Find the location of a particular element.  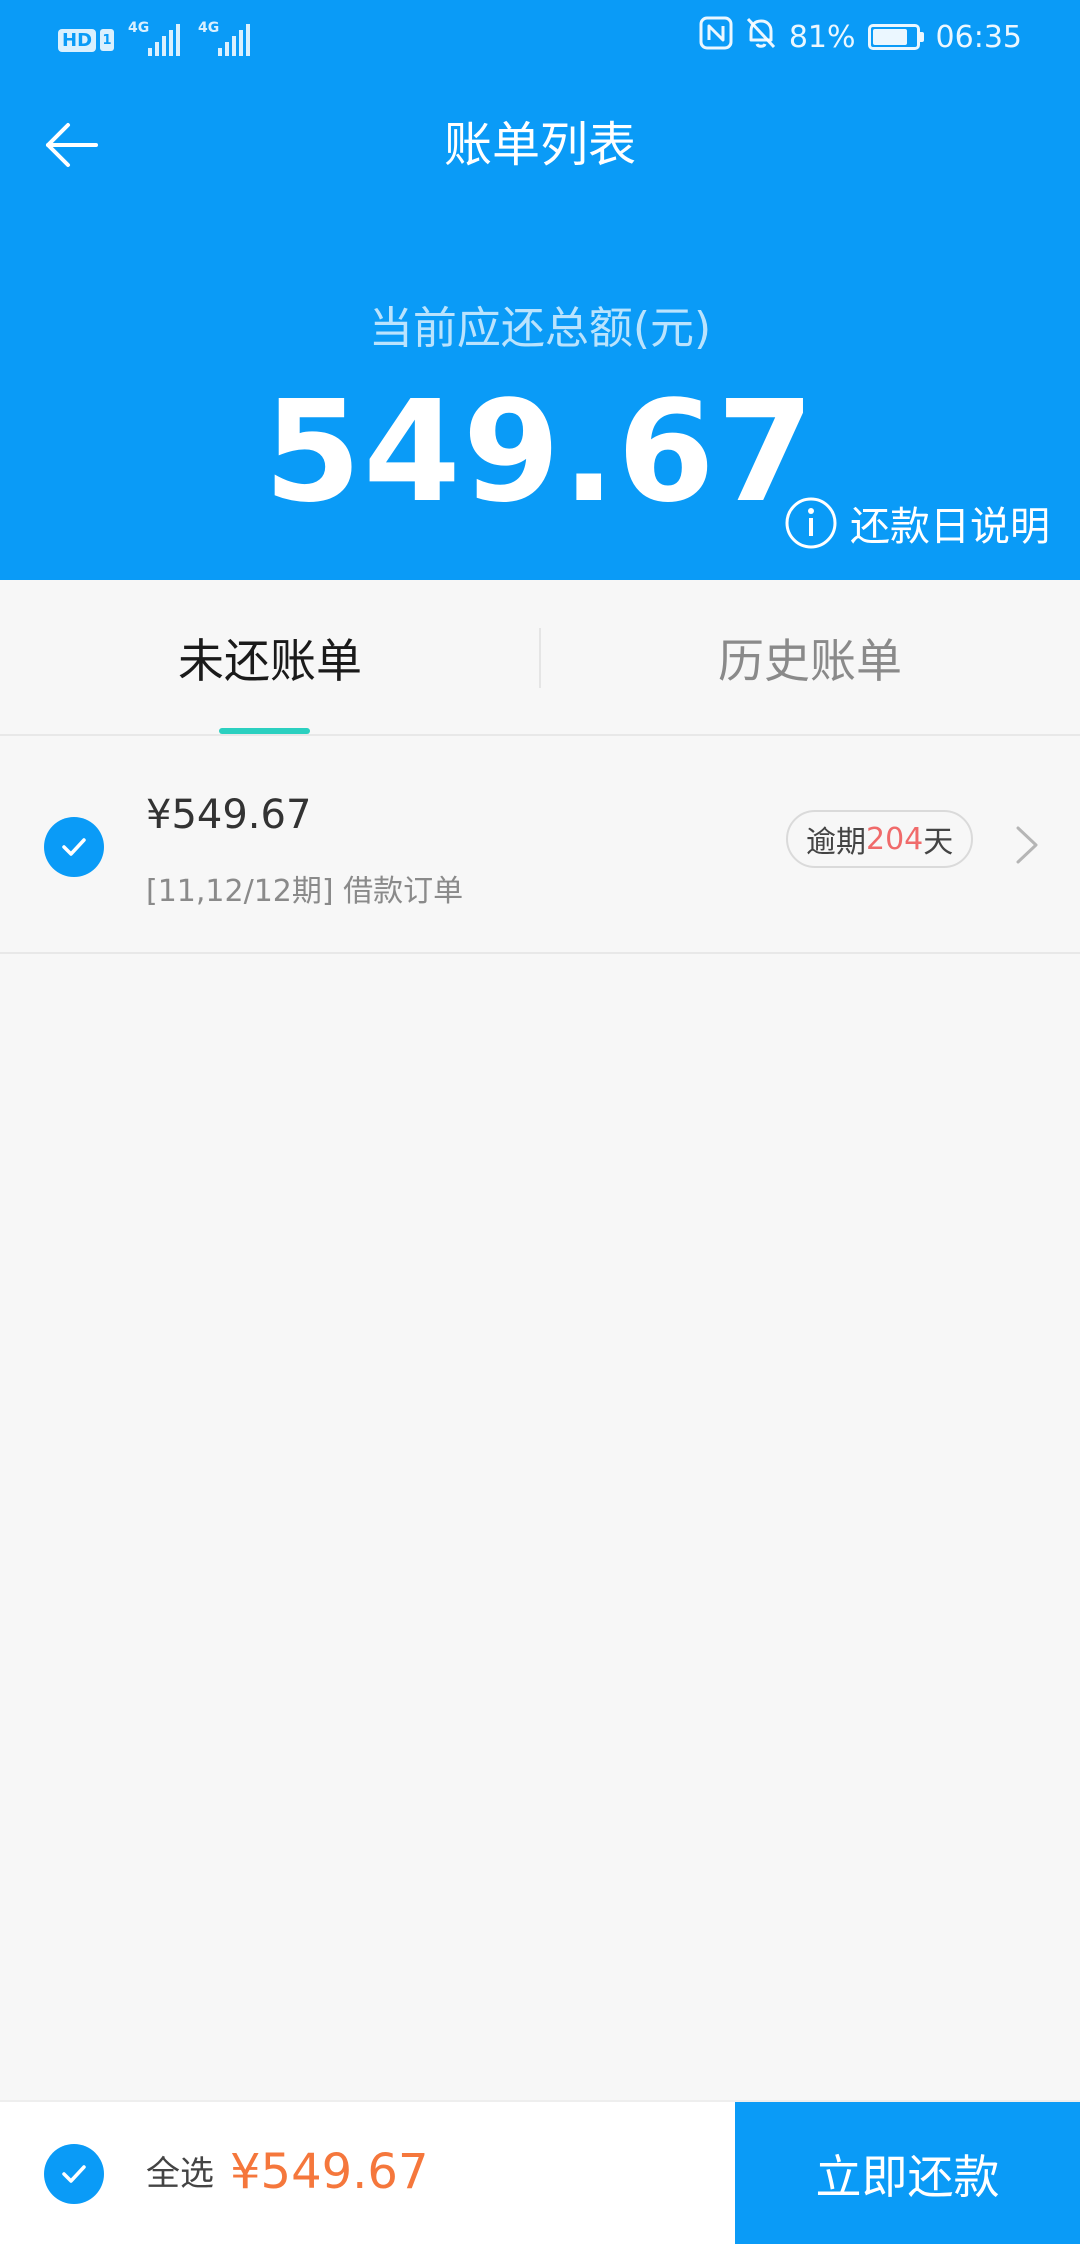

battery-body is located at coordinates (893, 37).